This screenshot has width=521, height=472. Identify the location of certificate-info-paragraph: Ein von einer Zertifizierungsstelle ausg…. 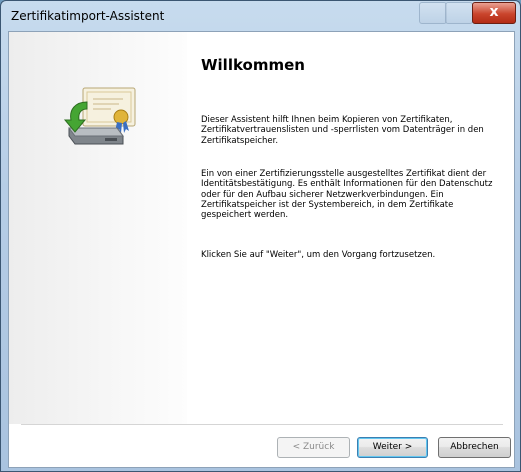
(347, 195).